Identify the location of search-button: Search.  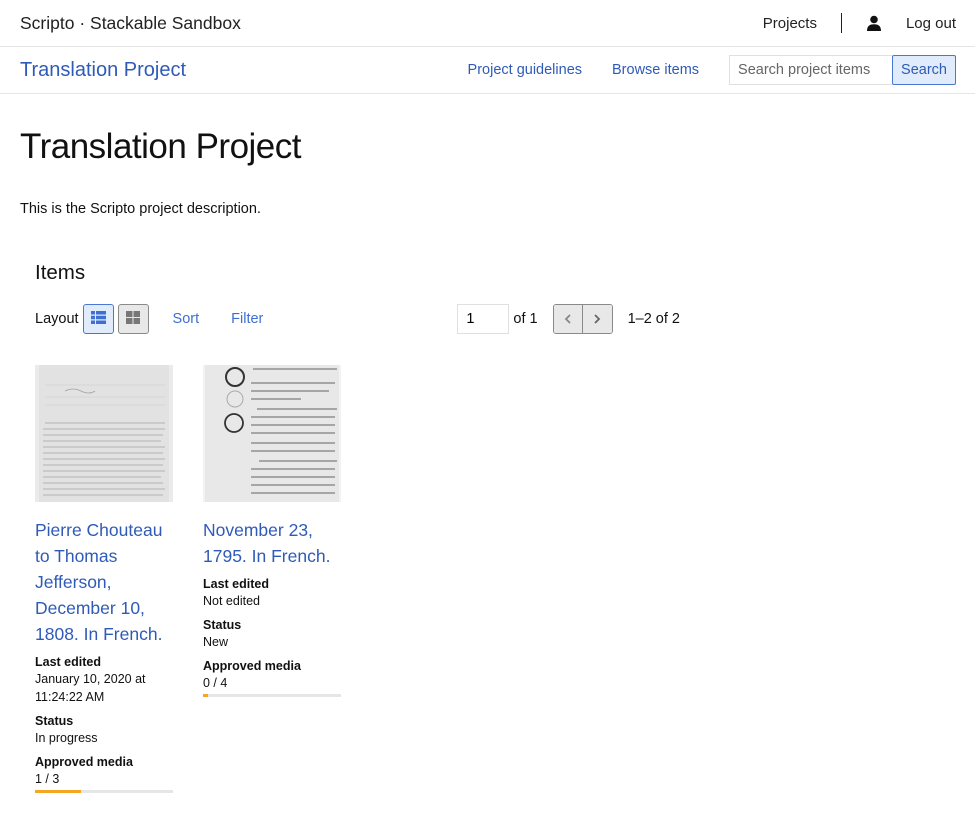
(924, 70).